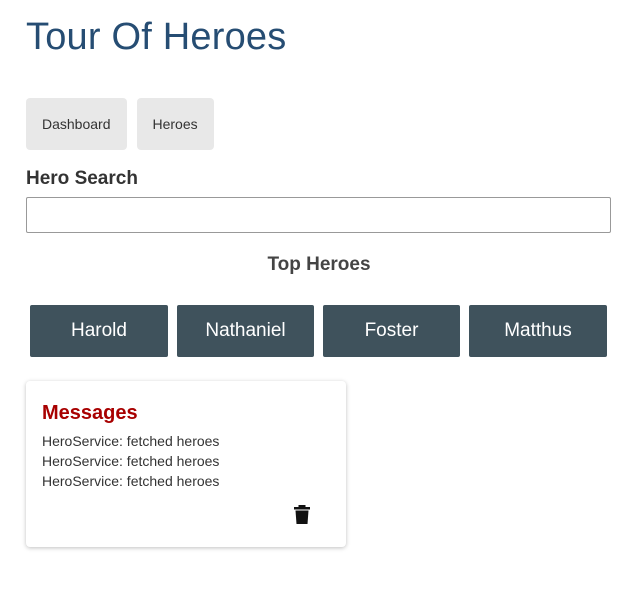 The height and width of the screenshot is (595, 640). What do you see at coordinates (319, 264) in the screenshot?
I see `top-heroes-title: Top Heroes` at bounding box center [319, 264].